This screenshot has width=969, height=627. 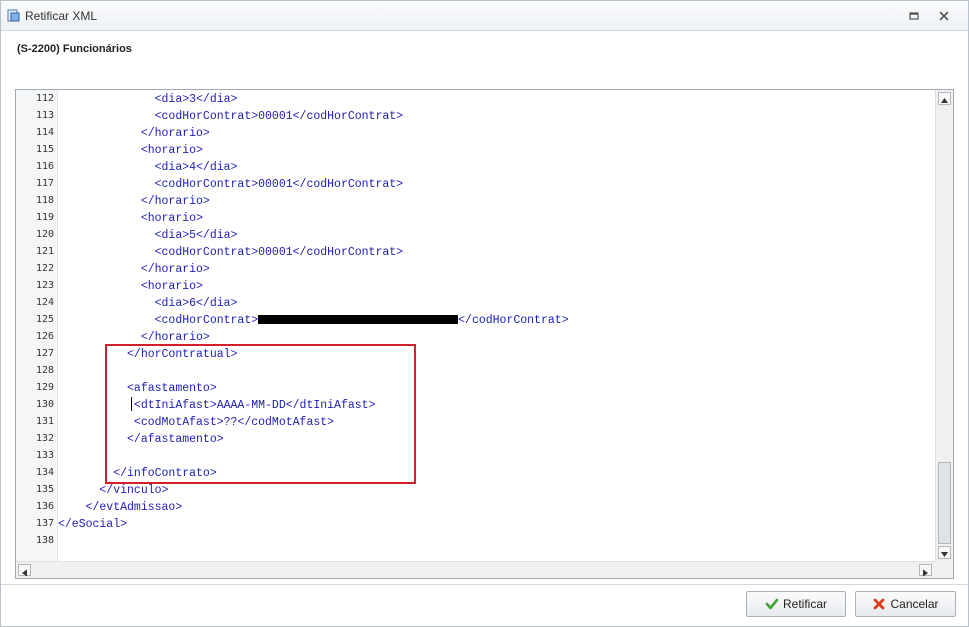 What do you see at coordinates (944, 98) in the screenshot?
I see `scroll-up-arrow-icon` at bounding box center [944, 98].